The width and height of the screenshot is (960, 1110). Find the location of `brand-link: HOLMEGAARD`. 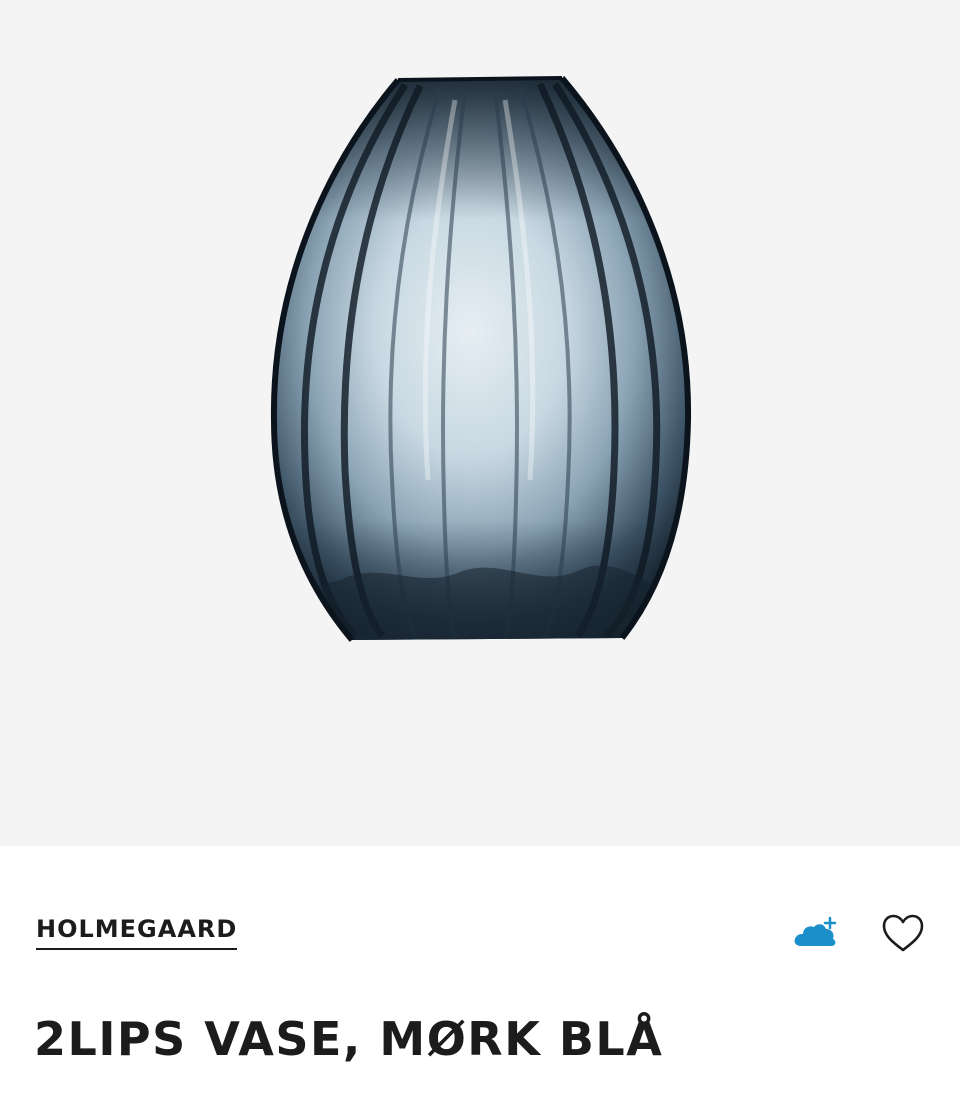

brand-link: HOLMEGAARD is located at coordinates (137, 932).